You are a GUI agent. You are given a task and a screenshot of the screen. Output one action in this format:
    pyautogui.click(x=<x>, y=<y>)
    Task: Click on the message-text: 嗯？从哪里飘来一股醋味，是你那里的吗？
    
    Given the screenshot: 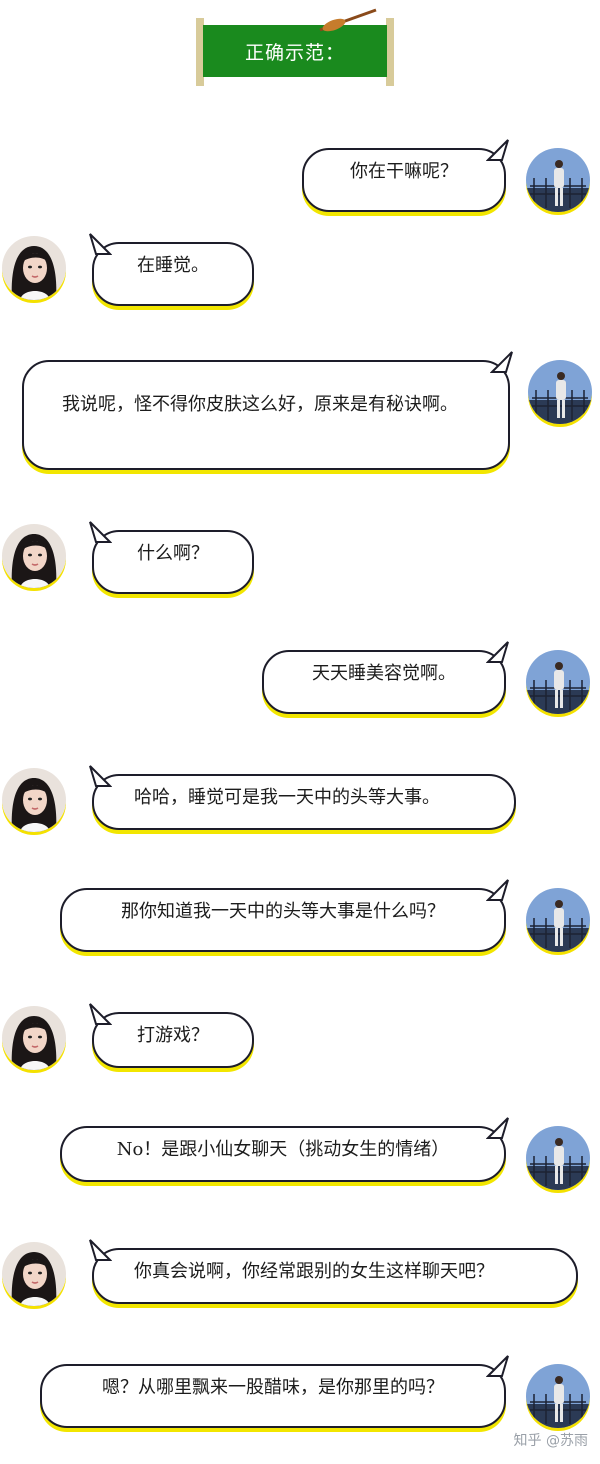 What is the action you would take?
    pyautogui.click(x=273, y=1387)
    